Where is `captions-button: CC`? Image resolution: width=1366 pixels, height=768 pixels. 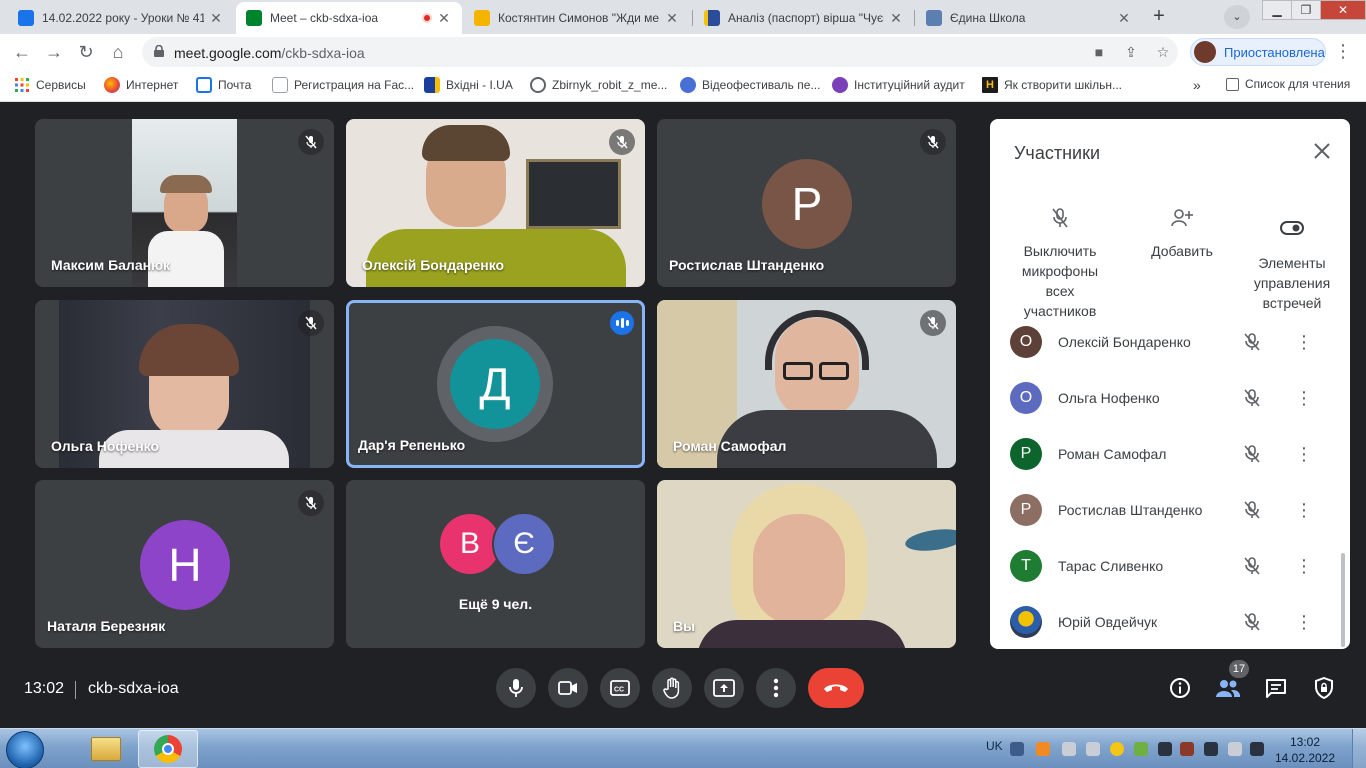
captions-button: CC is located at coordinates (620, 688).